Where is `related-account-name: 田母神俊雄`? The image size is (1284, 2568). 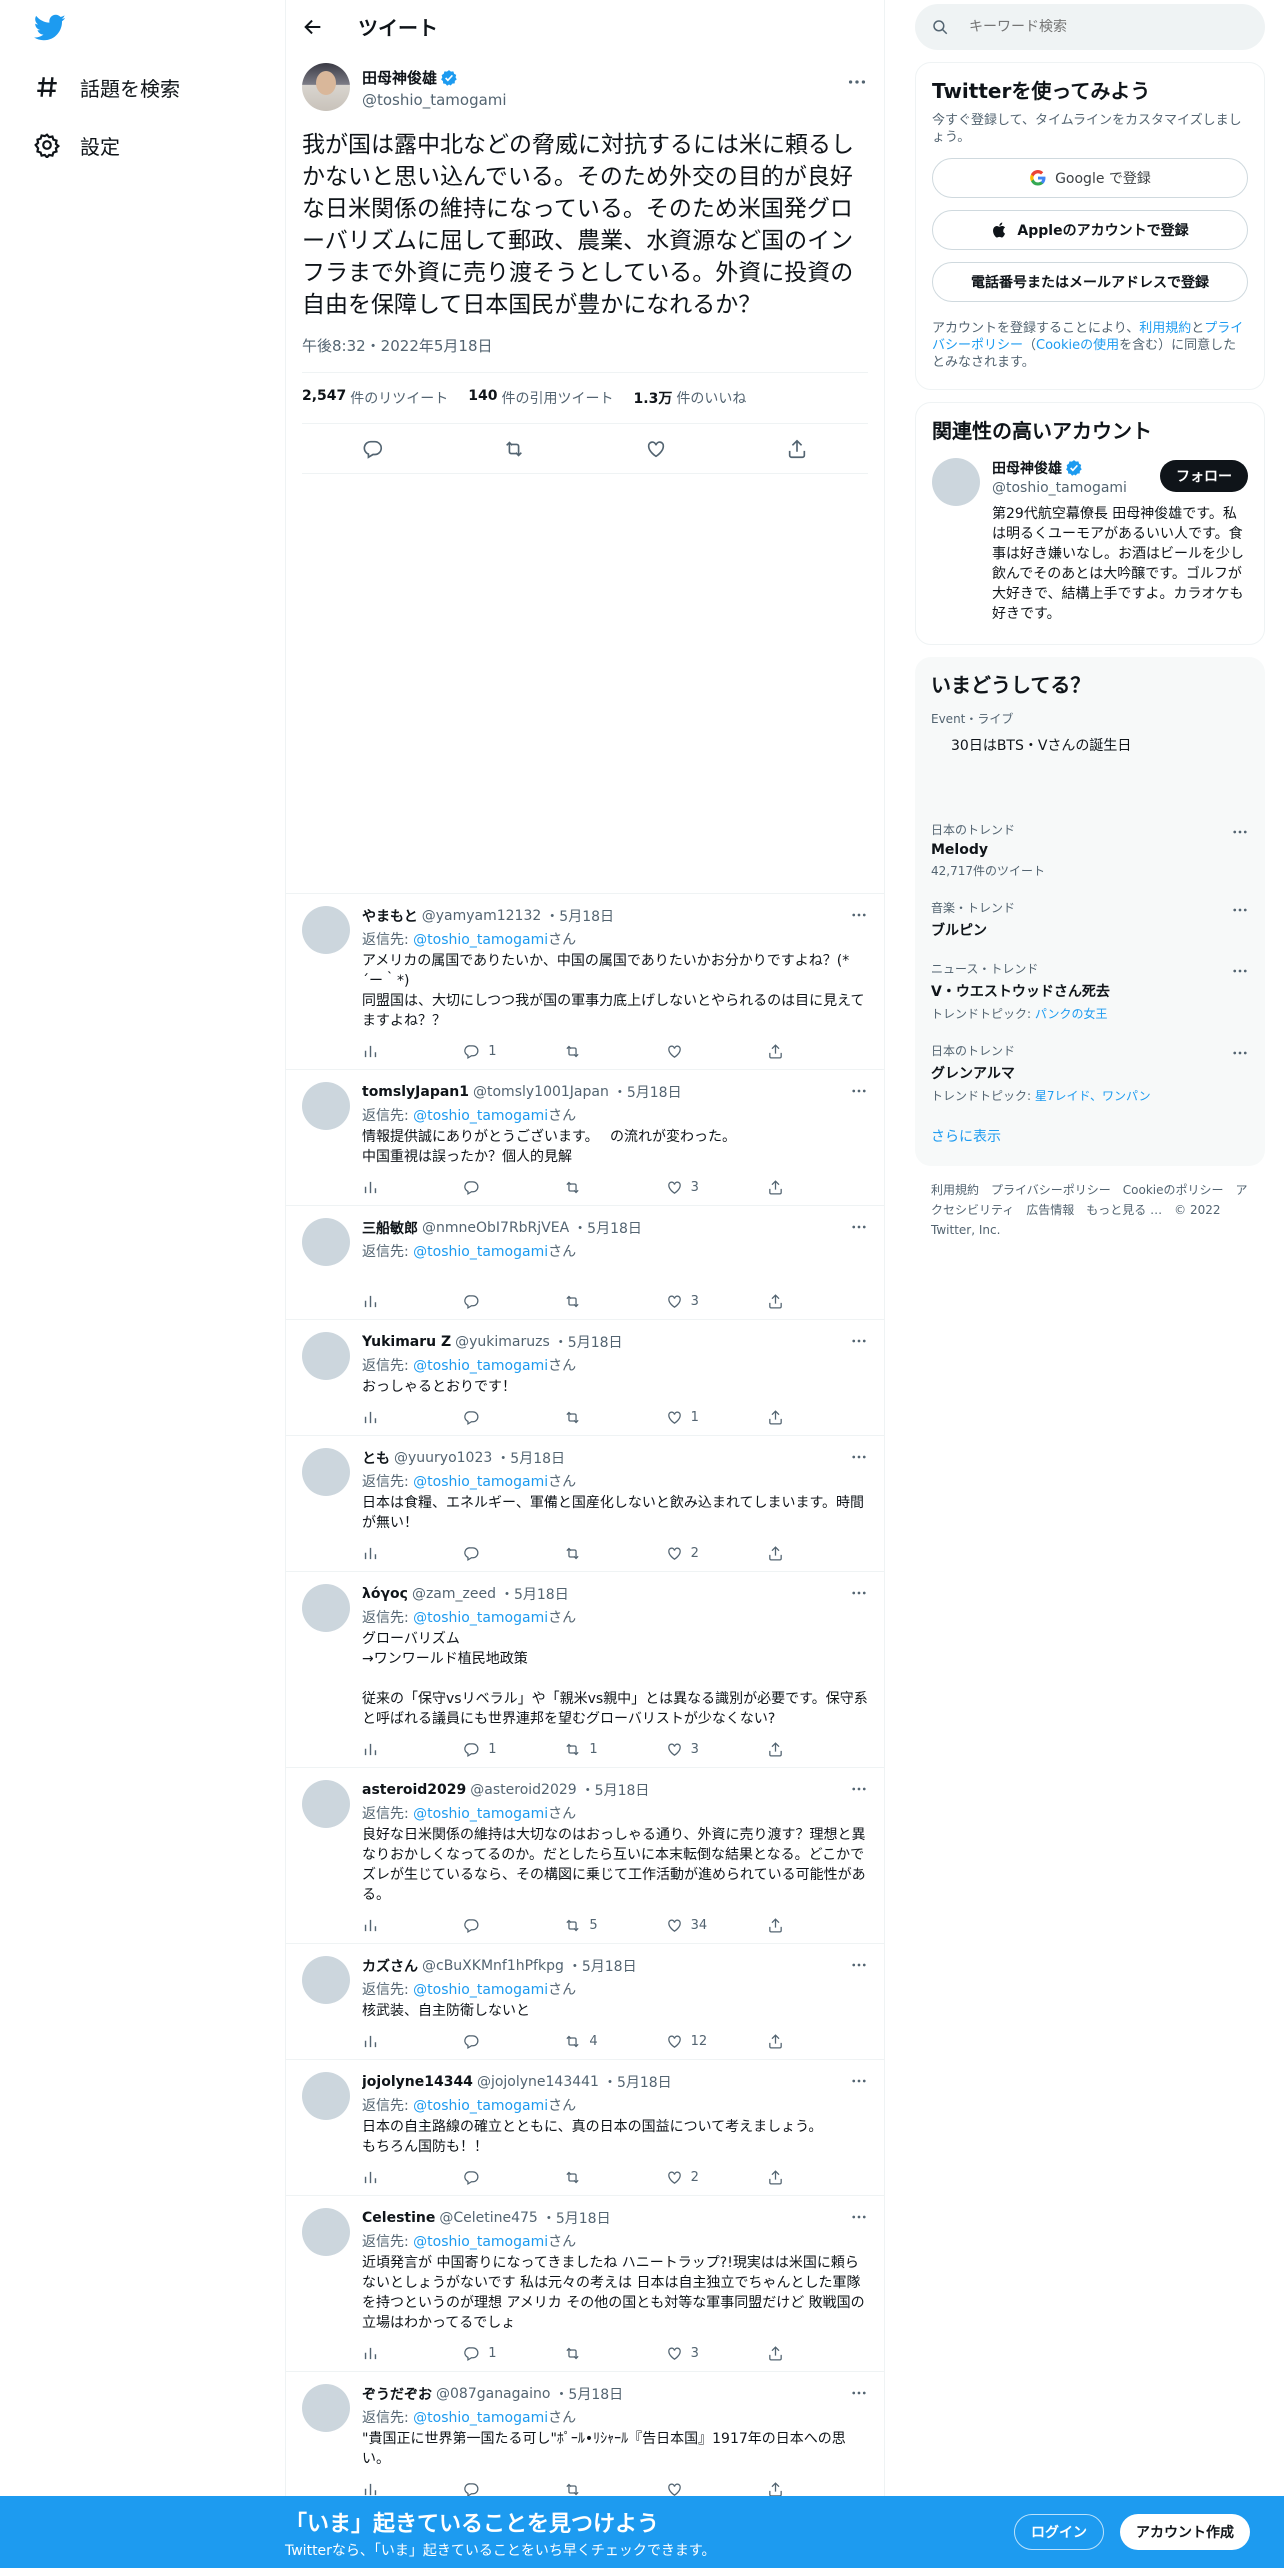
related-account-name: 田母神俊雄 is located at coordinates (1027, 468).